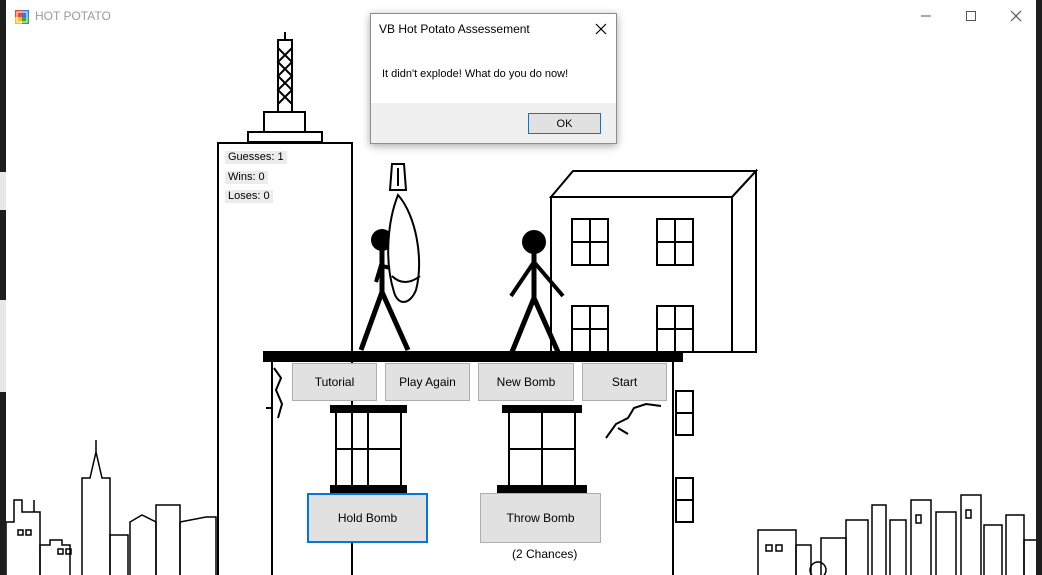  I want to click on rooftop-slab, so click(473, 356).